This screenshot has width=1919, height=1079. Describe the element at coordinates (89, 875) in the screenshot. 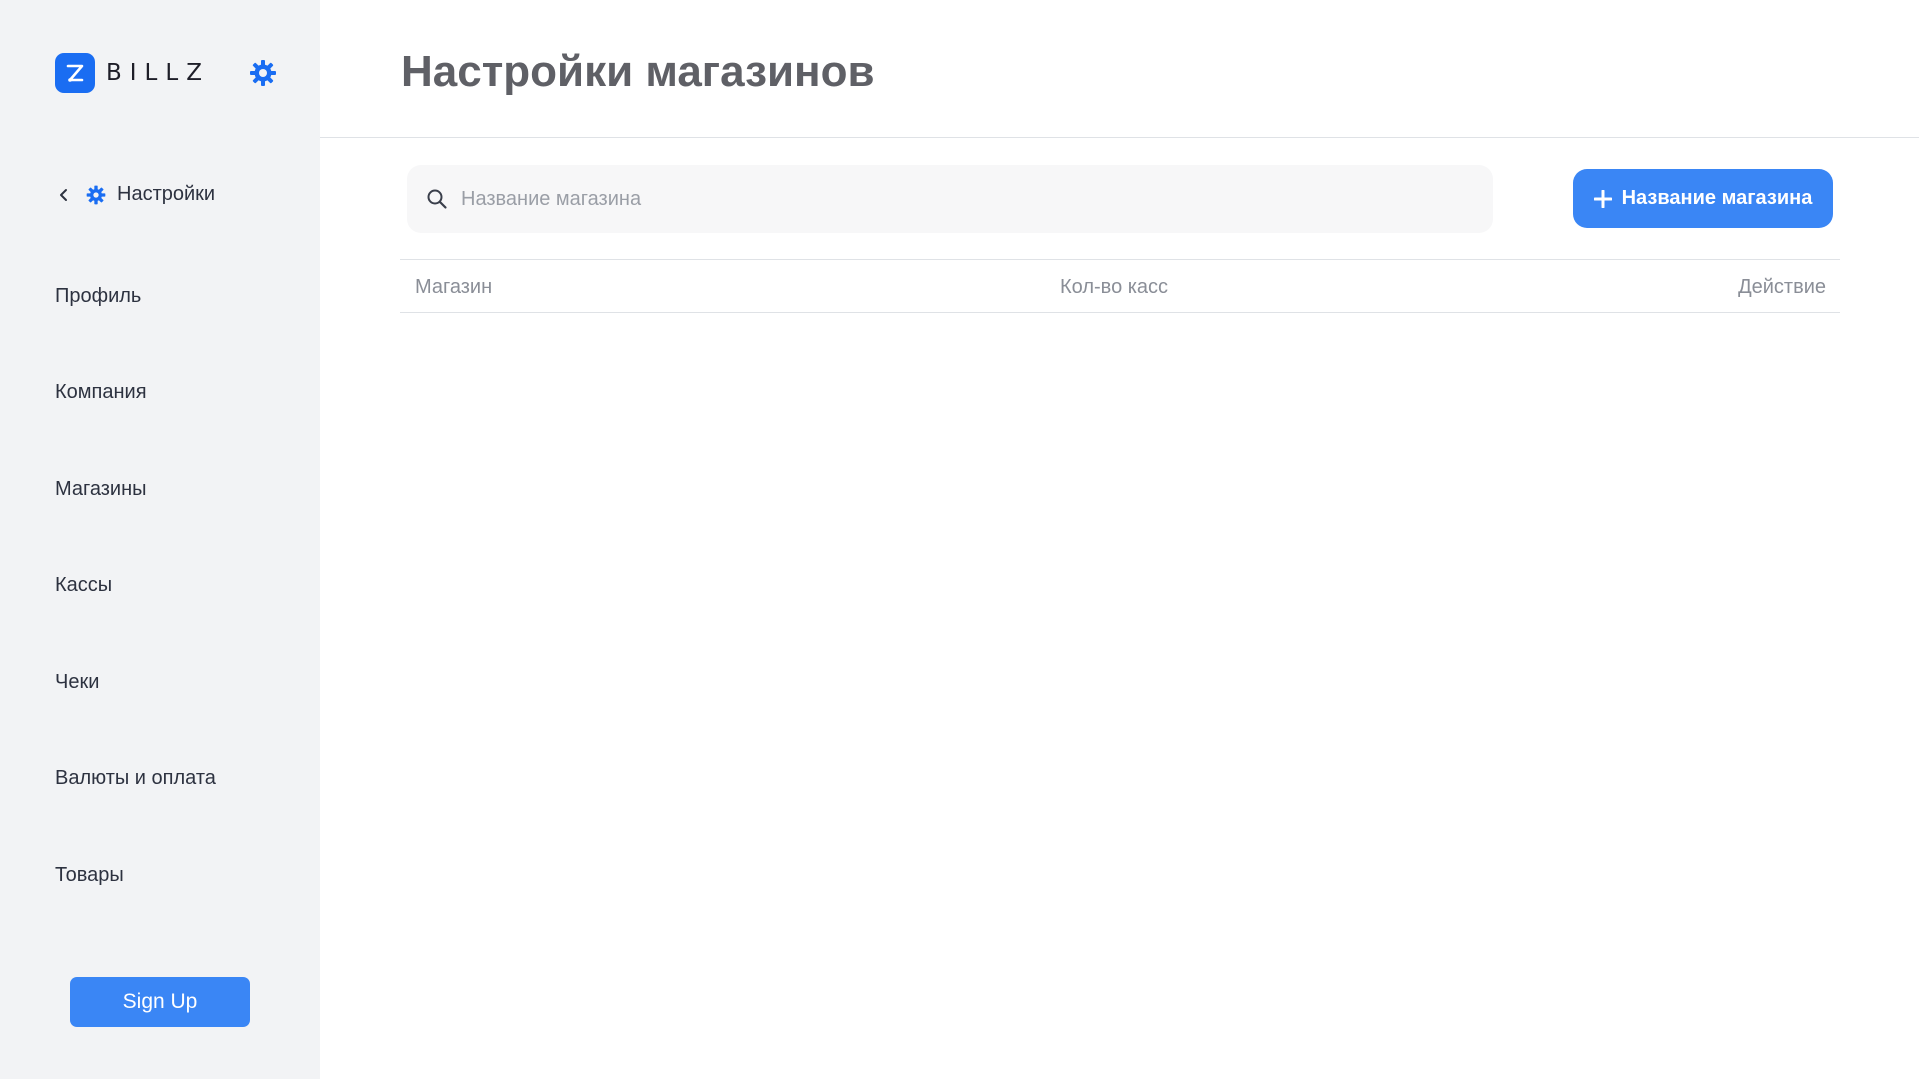

I see `sidebar-item-products: Товары` at that location.